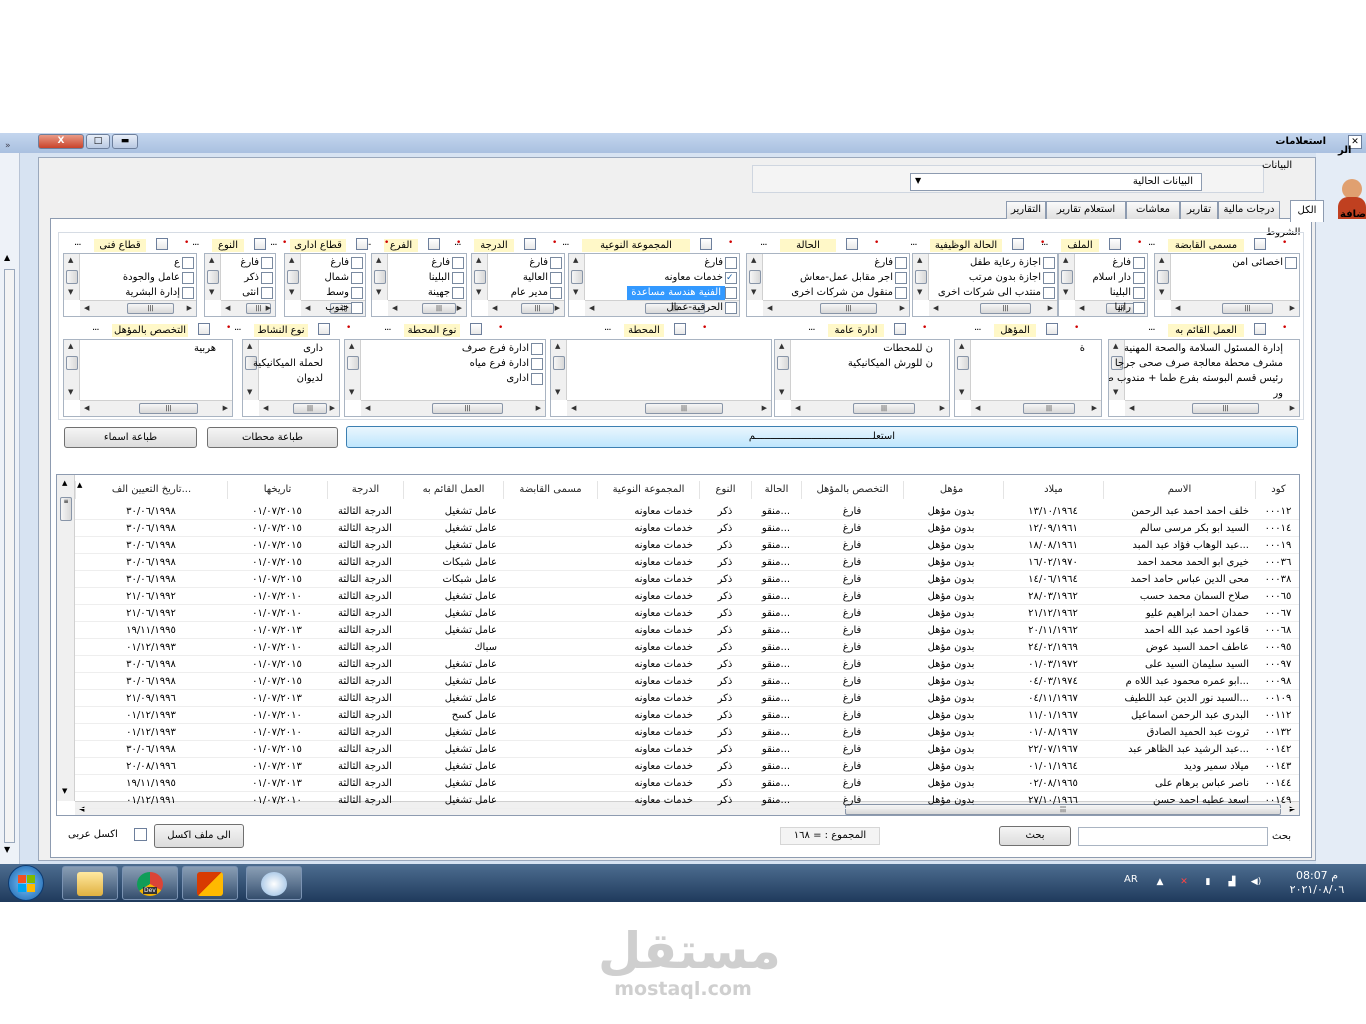  I want to click on table-cell: ٢٤/٠٢/١٩٦٩, so click(1053, 647).